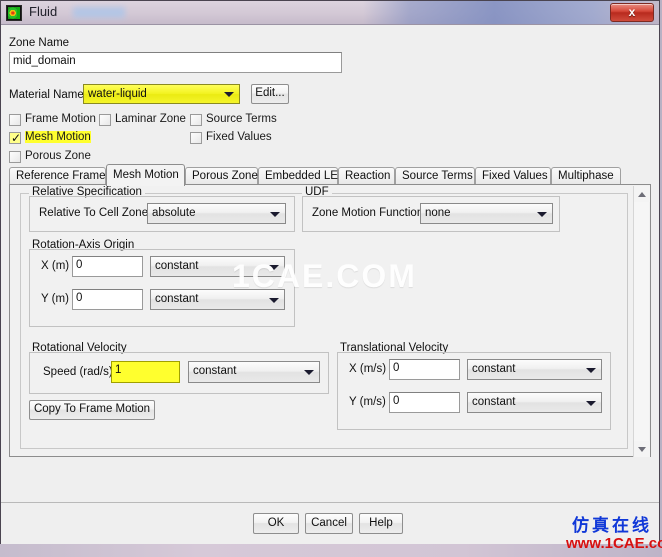 The width and height of the screenshot is (662, 557). I want to click on title-redaction-blur, so click(99, 12).